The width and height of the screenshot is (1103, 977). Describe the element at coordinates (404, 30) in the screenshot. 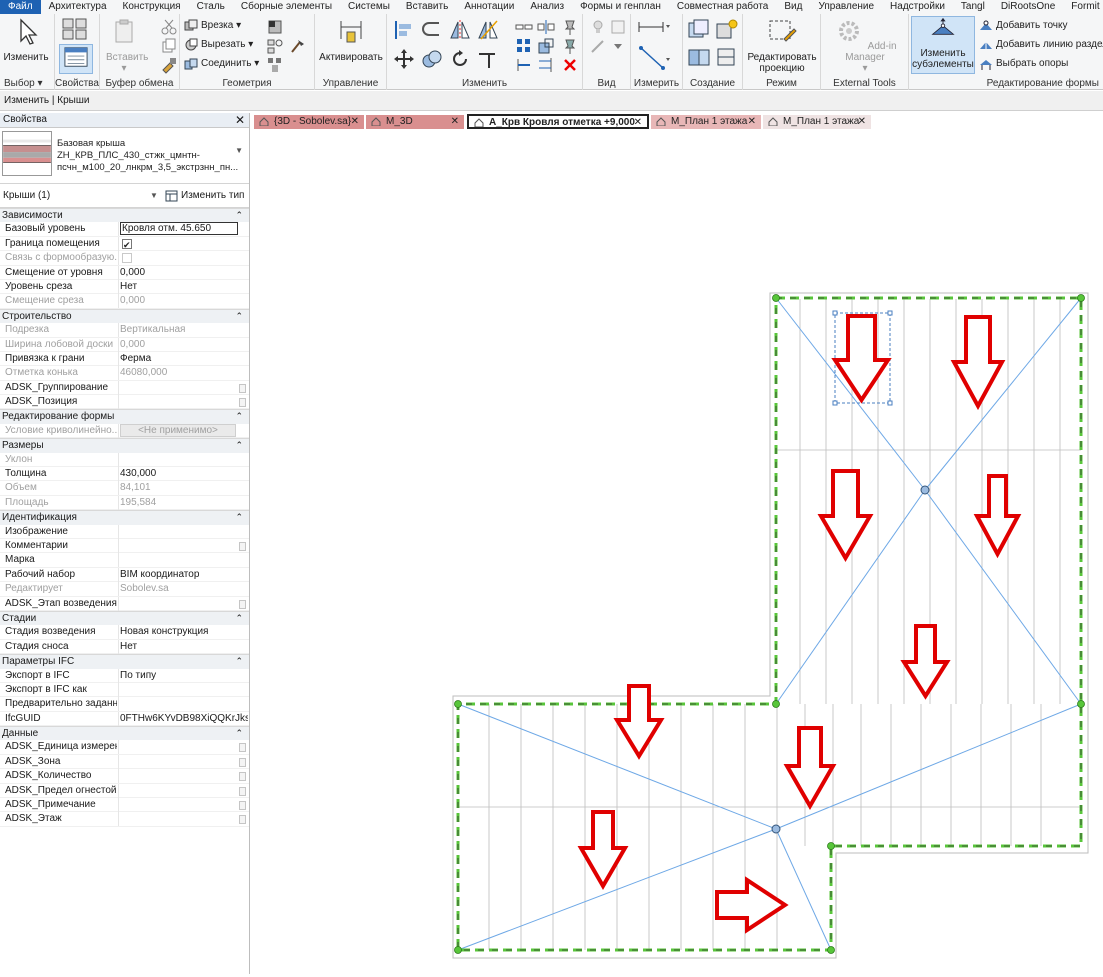

I see `align-icon` at that location.